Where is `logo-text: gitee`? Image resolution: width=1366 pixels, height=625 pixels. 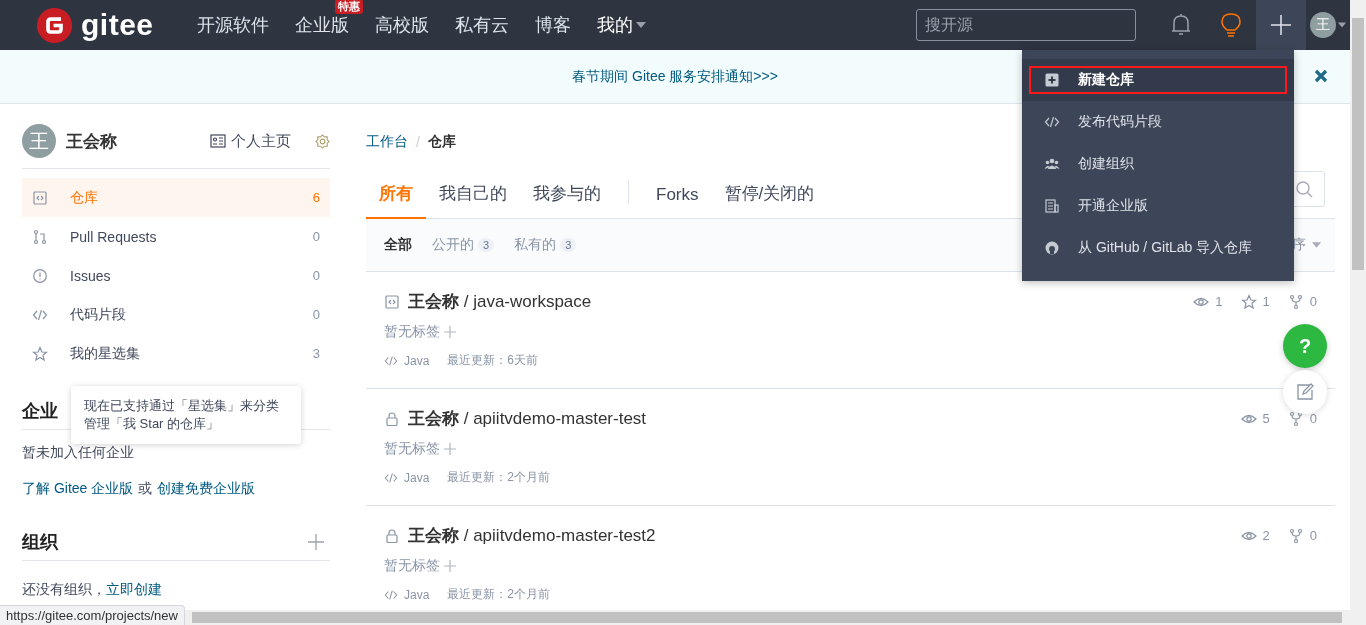 logo-text: gitee is located at coordinates (117, 25).